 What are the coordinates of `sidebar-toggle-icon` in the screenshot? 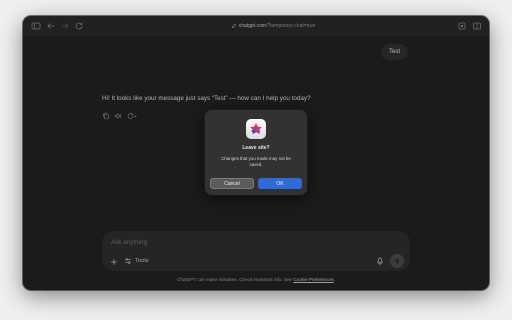 It's located at (36, 26).